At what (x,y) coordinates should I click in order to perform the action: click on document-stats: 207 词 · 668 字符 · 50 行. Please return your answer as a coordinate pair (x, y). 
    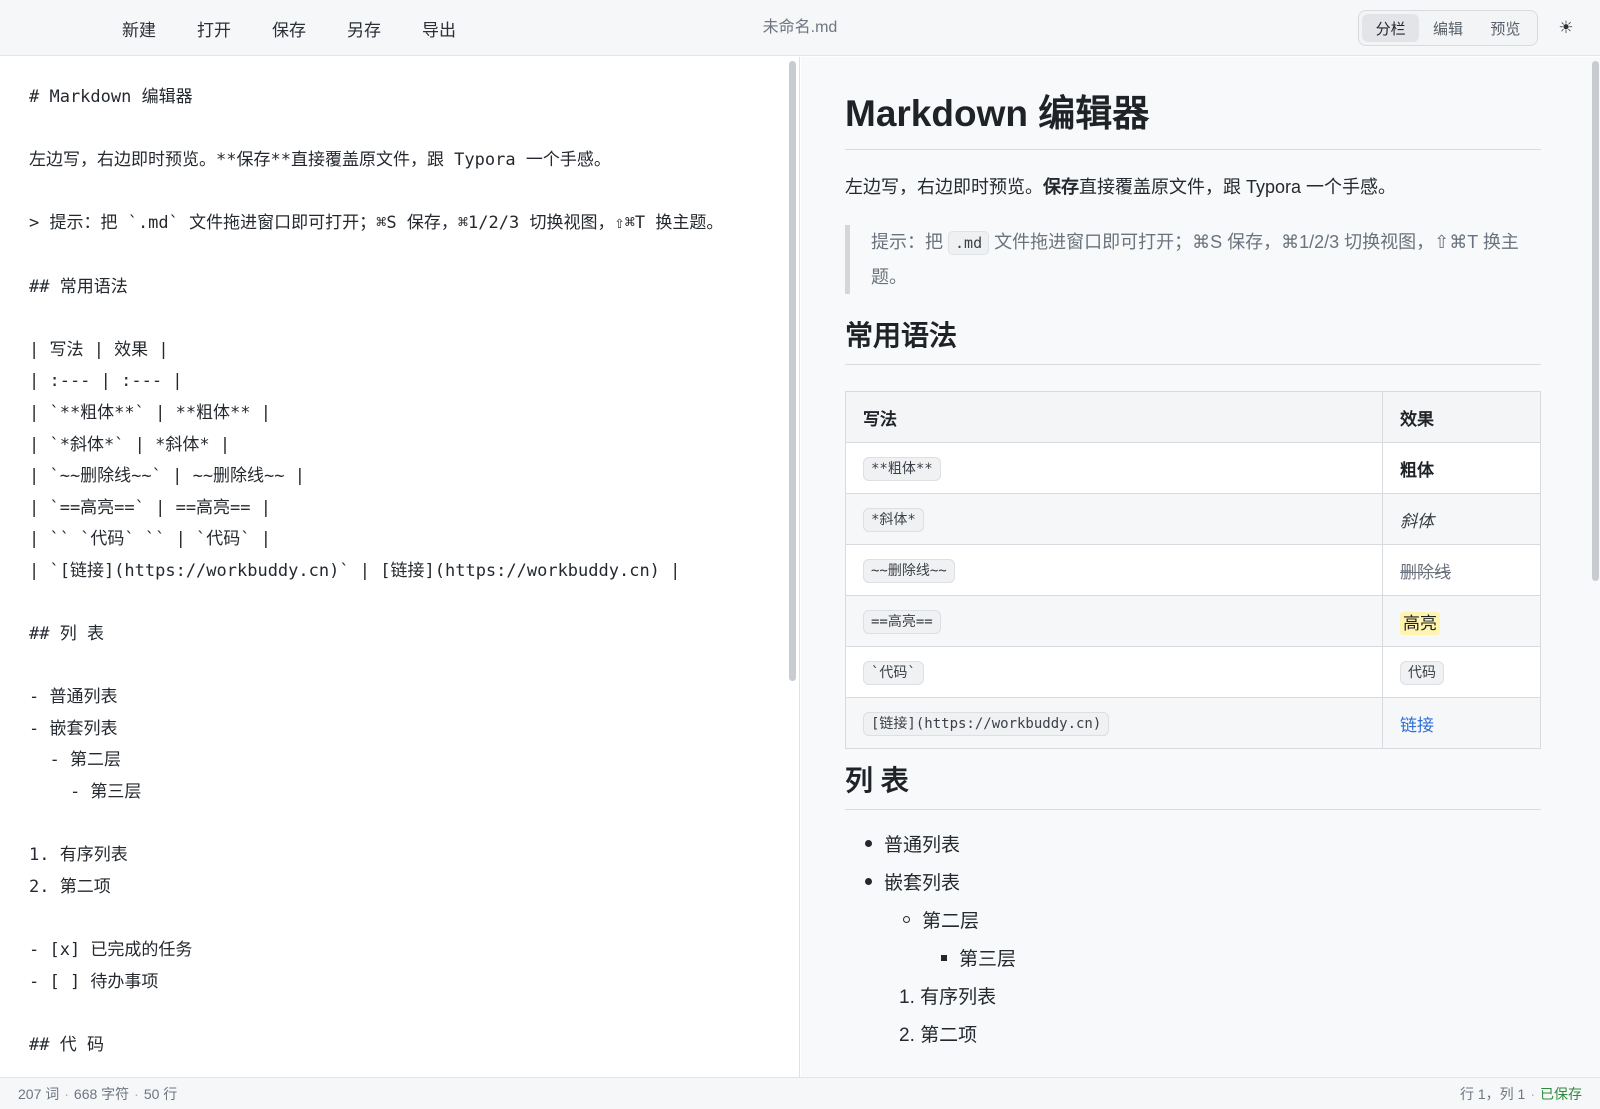
    Looking at the image, I should click on (98, 1094).